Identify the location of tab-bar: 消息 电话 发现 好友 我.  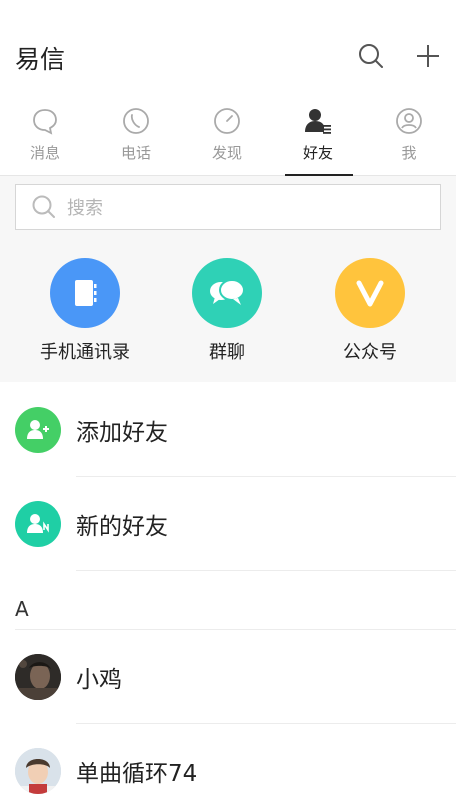
(228, 138).